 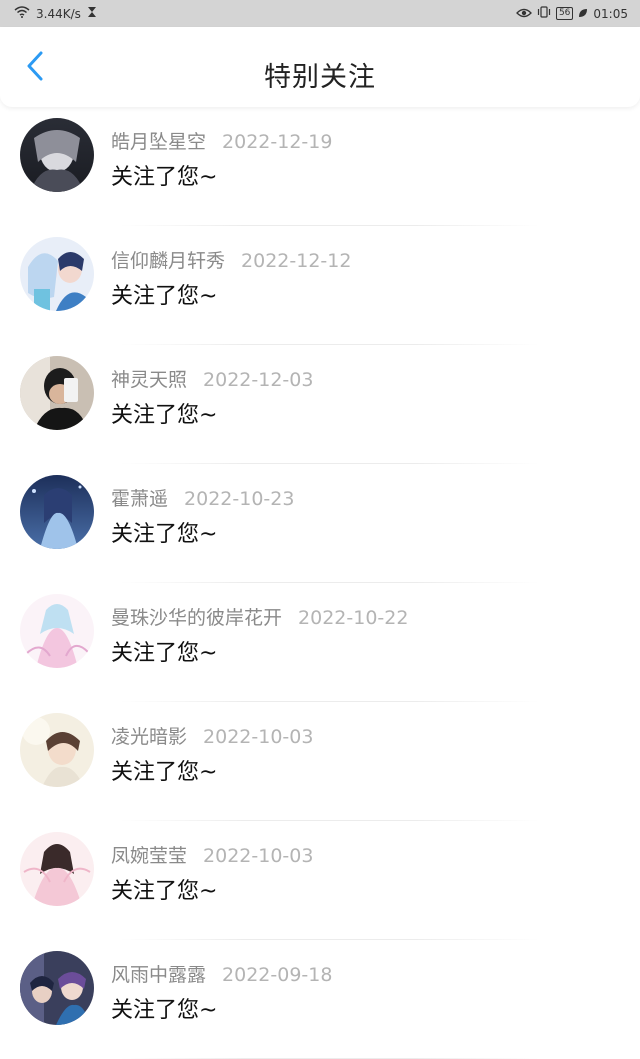 I want to click on user-name: 曼珠沙华的彼岸花开, so click(x=196, y=618).